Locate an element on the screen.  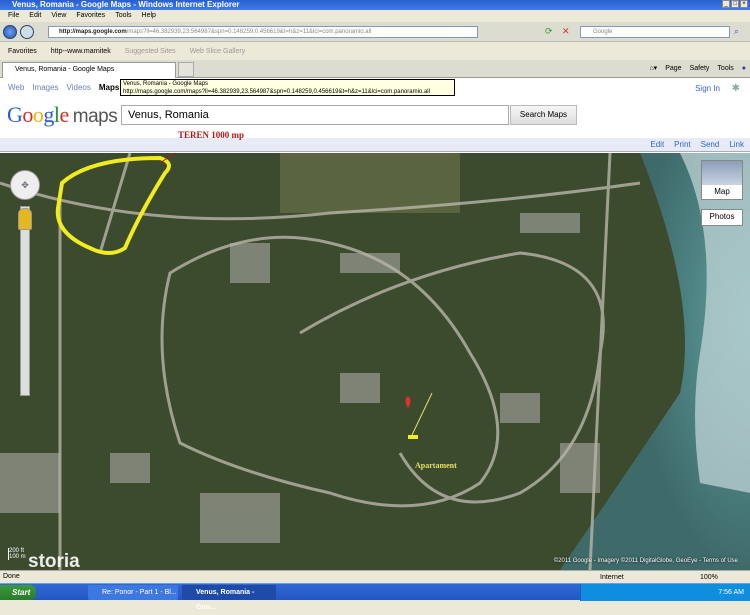
zoom-slider is located at coordinates (25, 301).